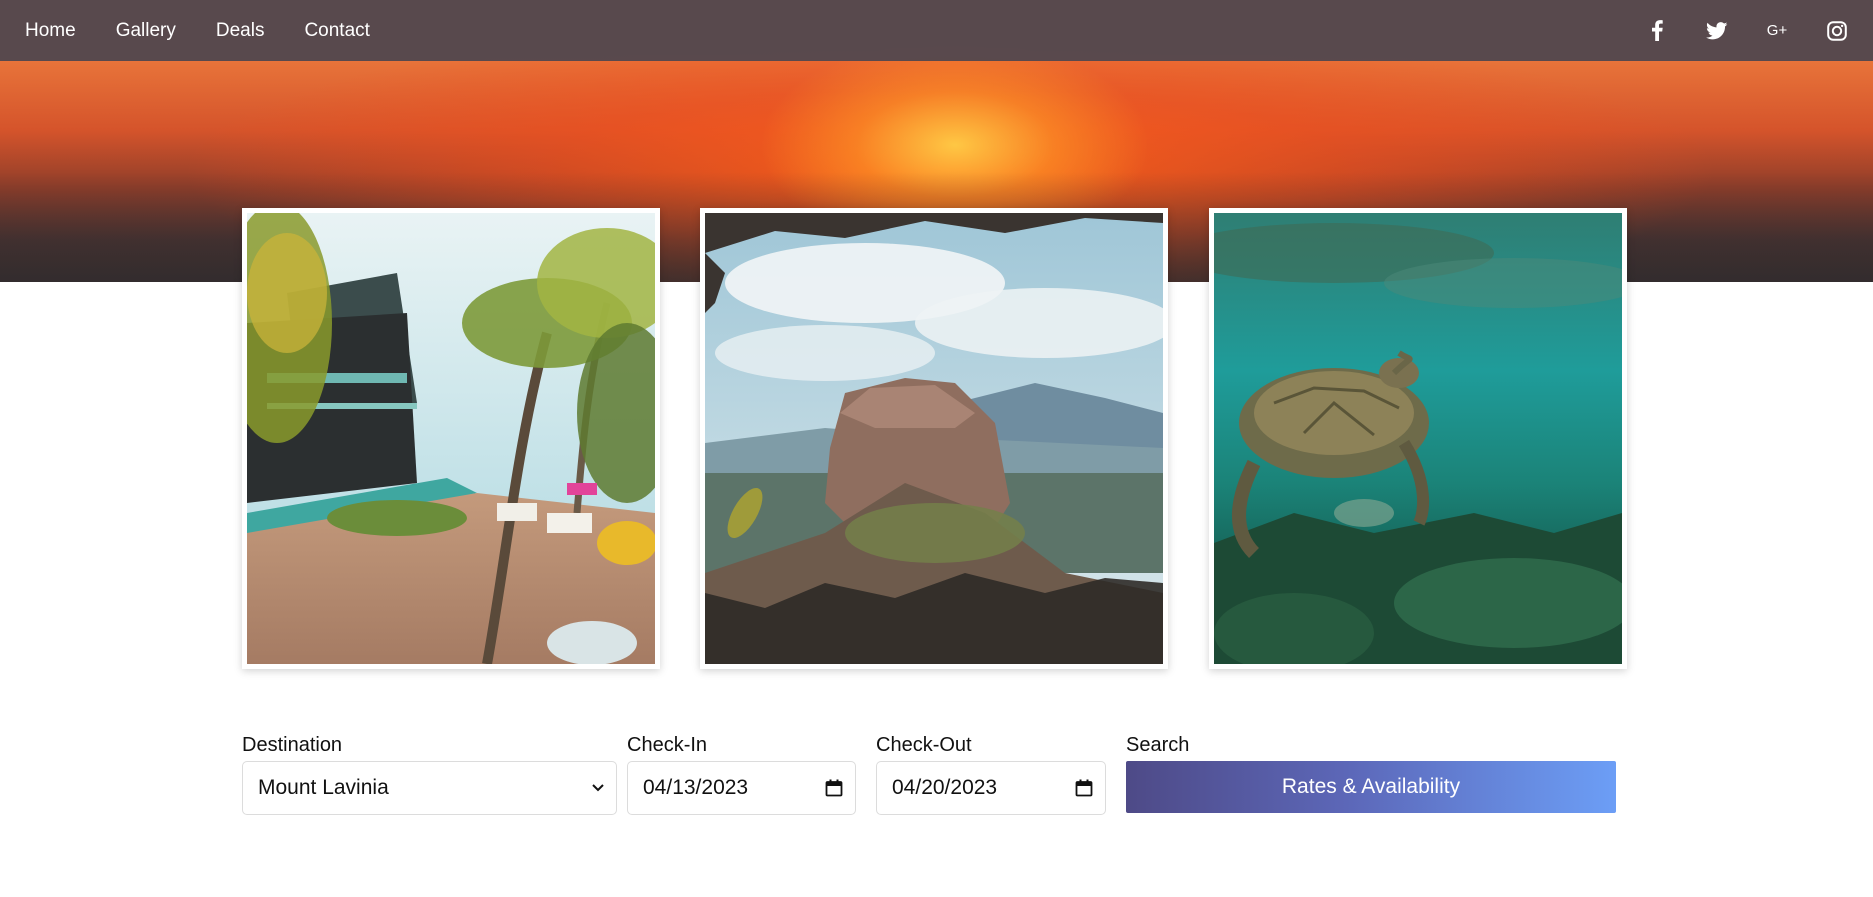 This screenshot has height=897, width=1873. What do you see at coordinates (924, 745) in the screenshot?
I see `checkout-label: Check-Out` at bounding box center [924, 745].